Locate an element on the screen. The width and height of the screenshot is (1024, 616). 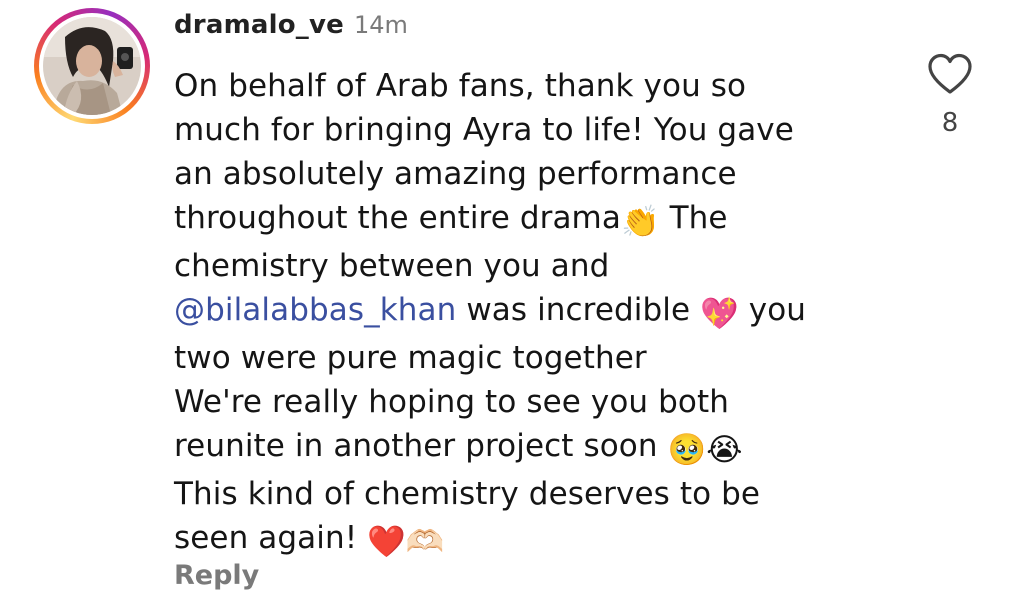
like-section: 8 is located at coordinates (950, 95).